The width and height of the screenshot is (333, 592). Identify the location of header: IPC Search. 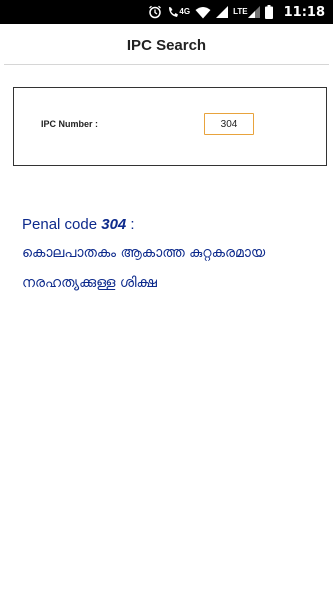
(166, 45).